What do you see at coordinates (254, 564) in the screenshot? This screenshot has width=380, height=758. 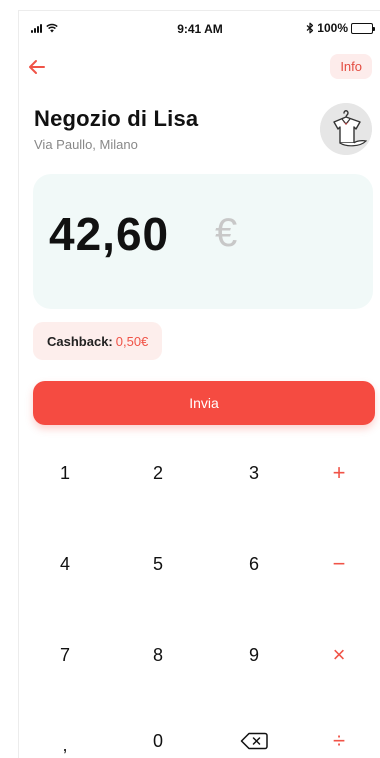 I see `key-6: 6` at bounding box center [254, 564].